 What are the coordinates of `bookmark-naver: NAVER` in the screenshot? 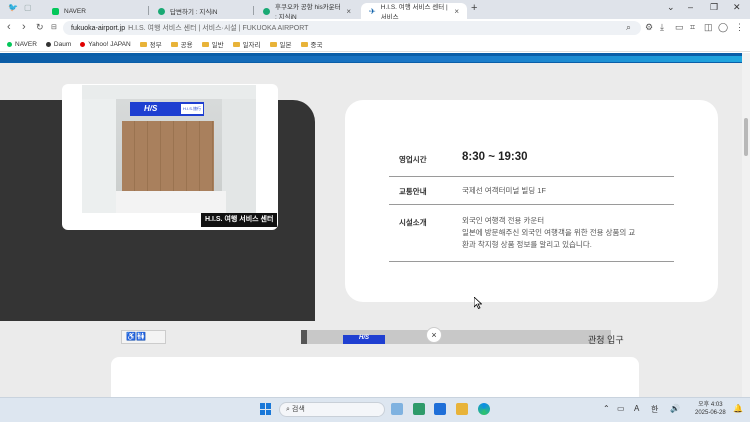 It's located at (22, 44).